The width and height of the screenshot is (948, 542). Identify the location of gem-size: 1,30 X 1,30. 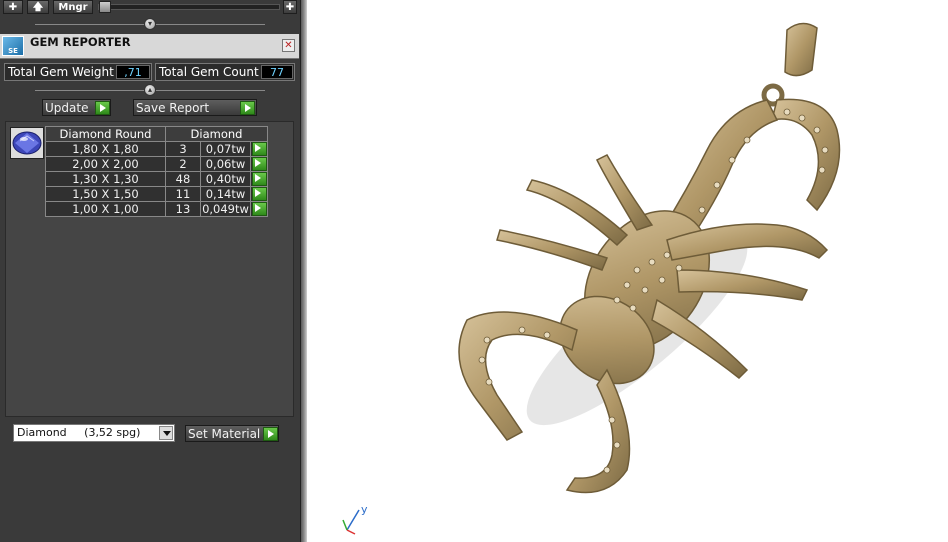
(105, 179).